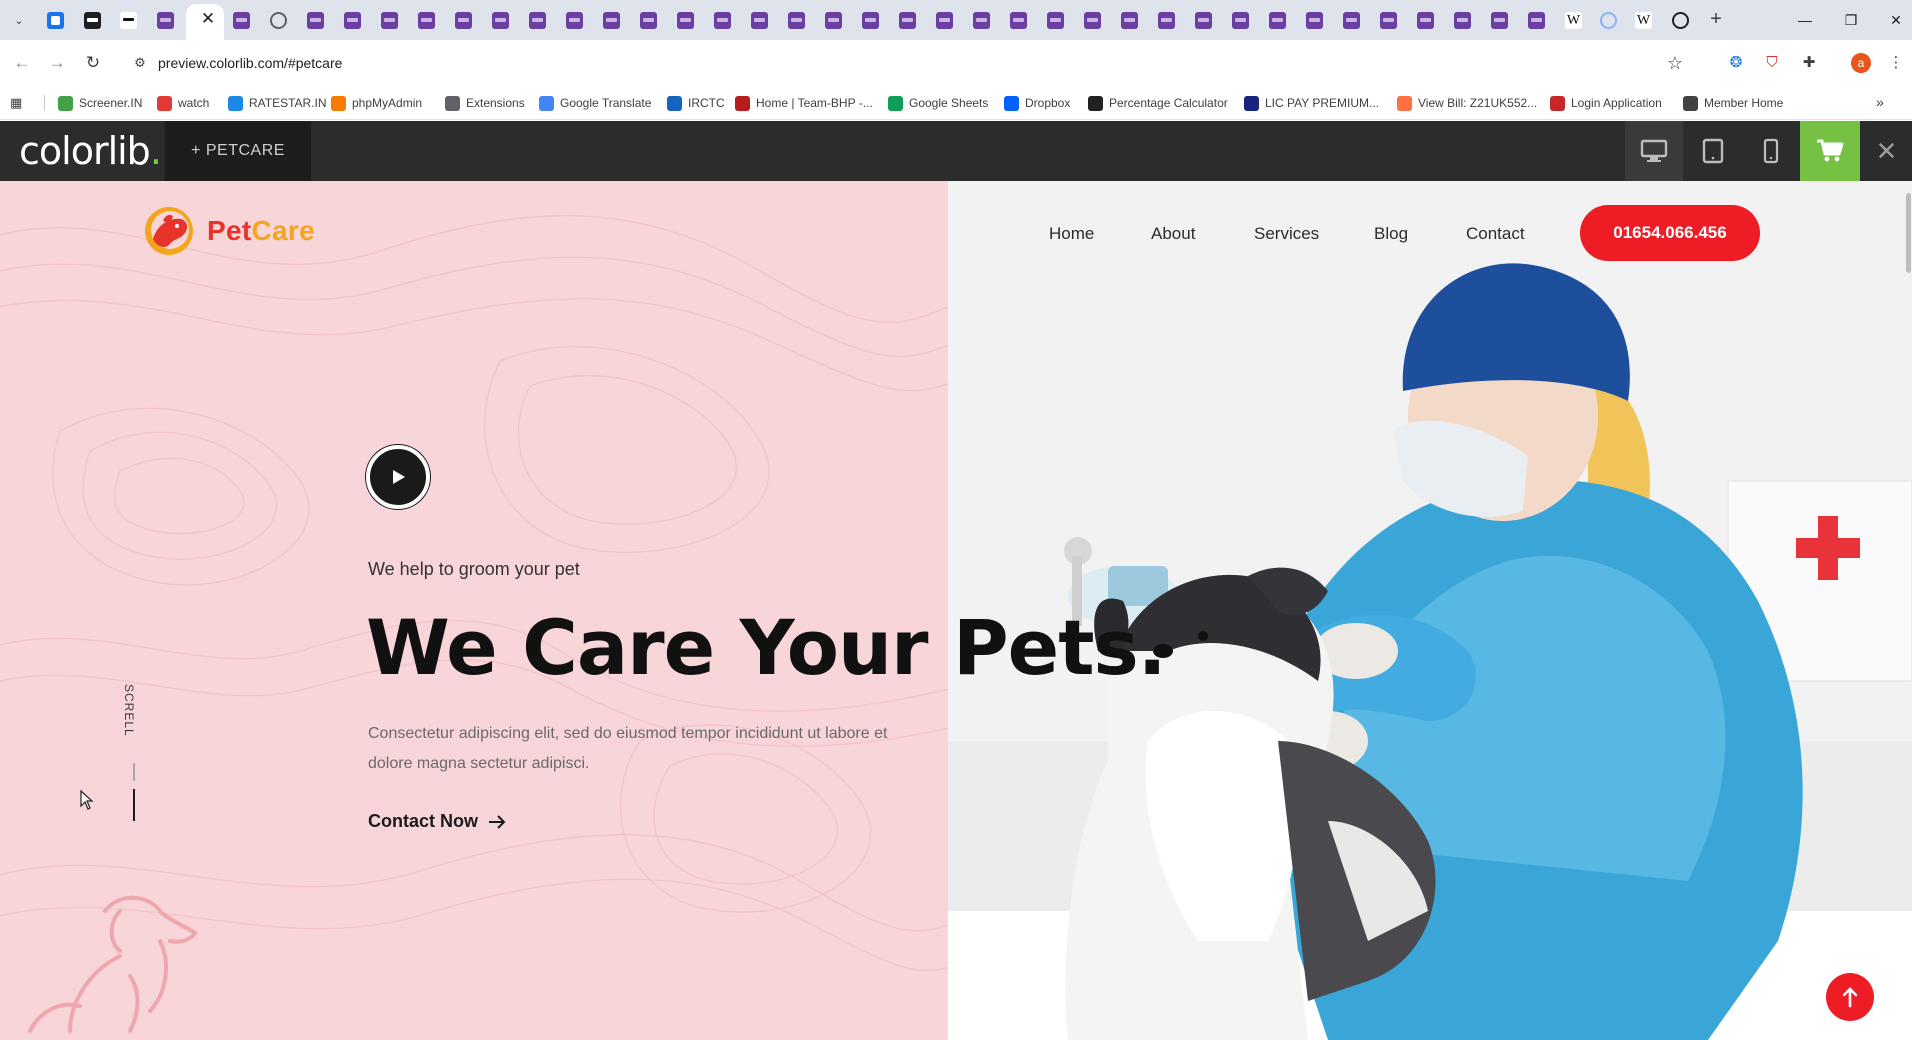  What do you see at coordinates (1495, 234) in the screenshot?
I see `nav-contact: Contact` at bounding box center [1495, 234].